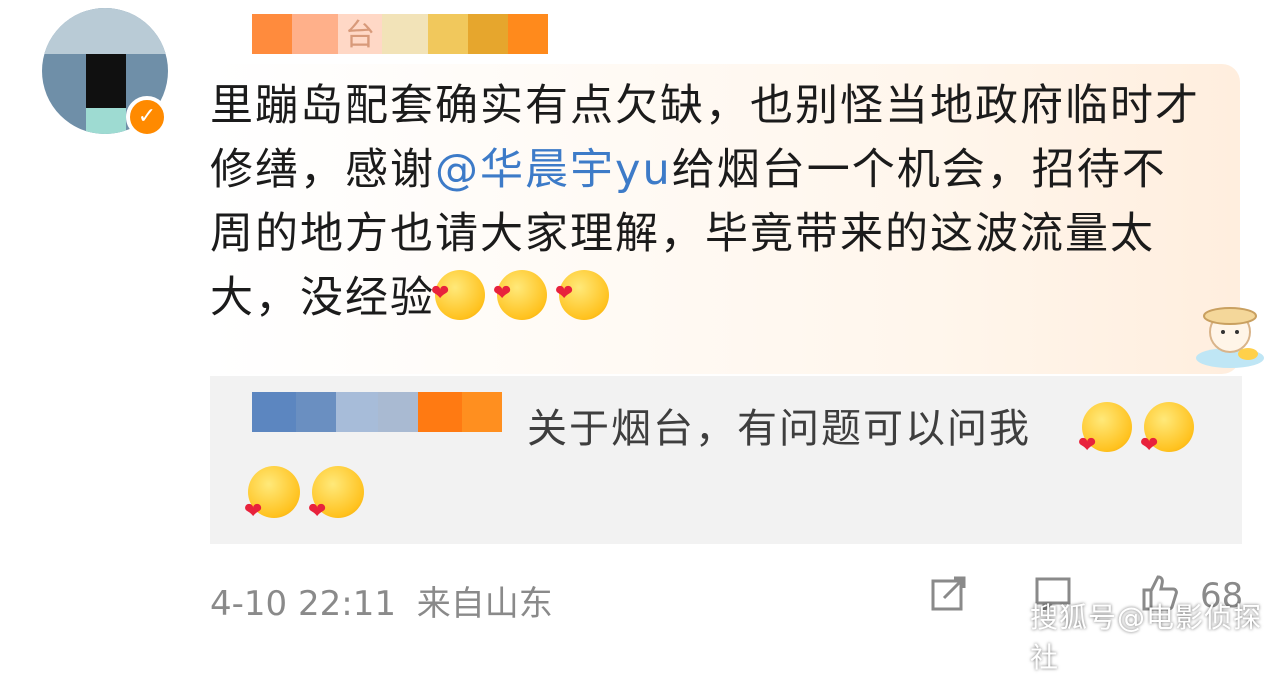 The width and height of the screenshot is (1284, 676). Describe the element at coordinates (106, 81) in the screenshot. I see `avatar-blur-dark` at that location.